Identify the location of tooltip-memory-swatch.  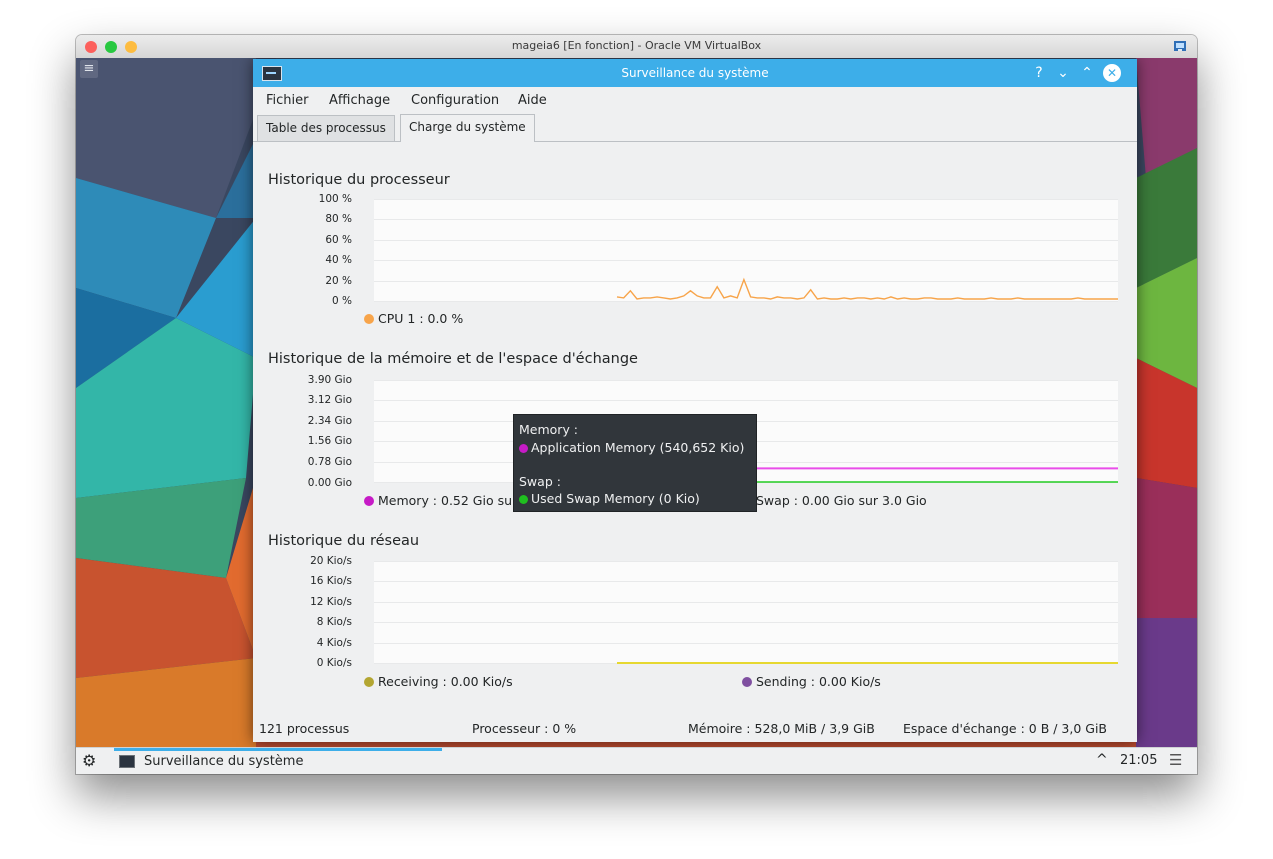
(523, 448).